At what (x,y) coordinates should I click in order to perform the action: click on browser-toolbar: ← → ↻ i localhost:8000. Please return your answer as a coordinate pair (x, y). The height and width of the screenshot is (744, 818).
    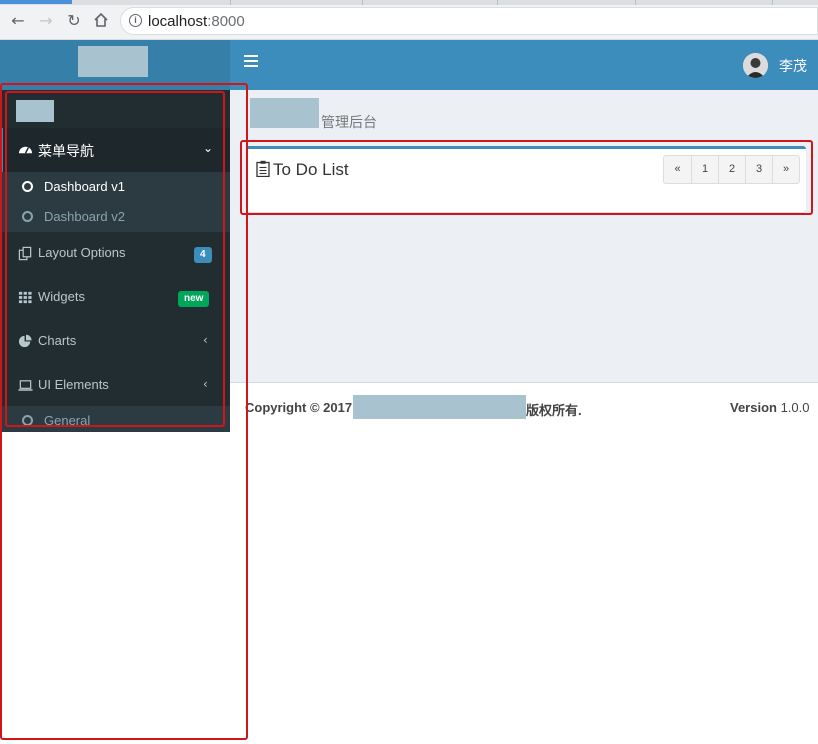
    Looking at the image, I should click on (409, 20).